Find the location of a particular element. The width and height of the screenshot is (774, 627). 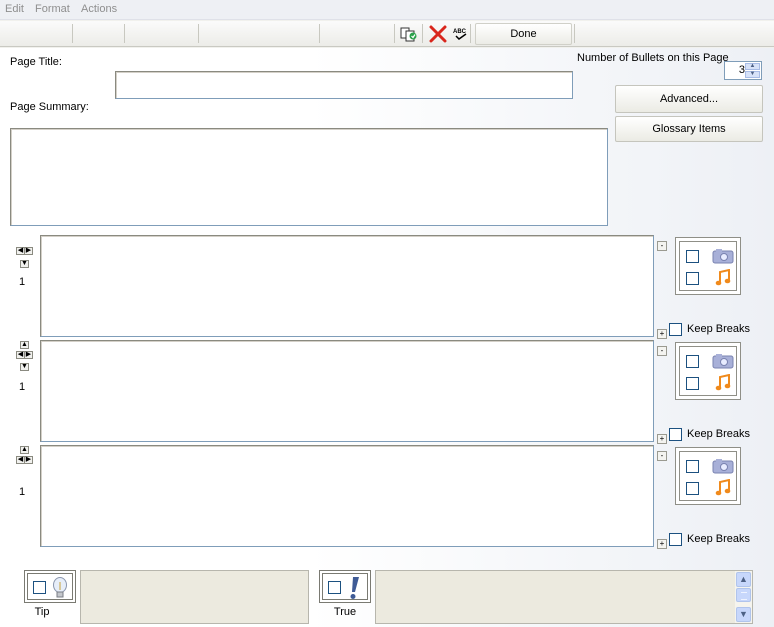

bullets-count-stepper: 3 ▲ ▼ is located at coordinates (743, 70).